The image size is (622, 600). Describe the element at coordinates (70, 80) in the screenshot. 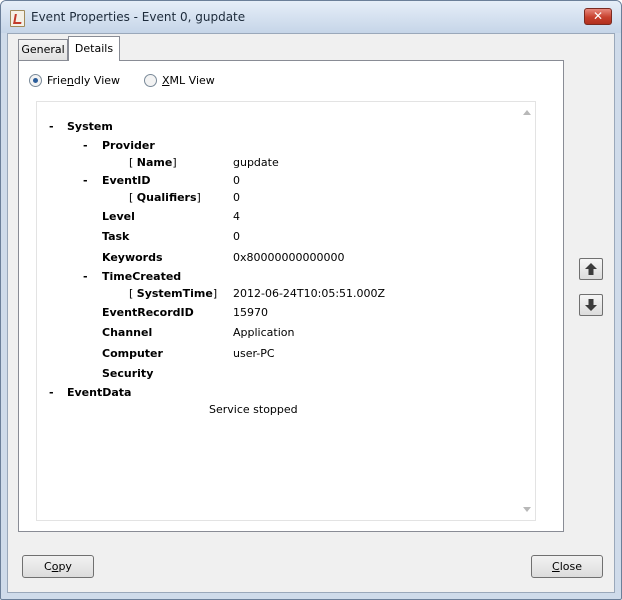

I see `friendly-view-label-mnemonic: n` at that location.